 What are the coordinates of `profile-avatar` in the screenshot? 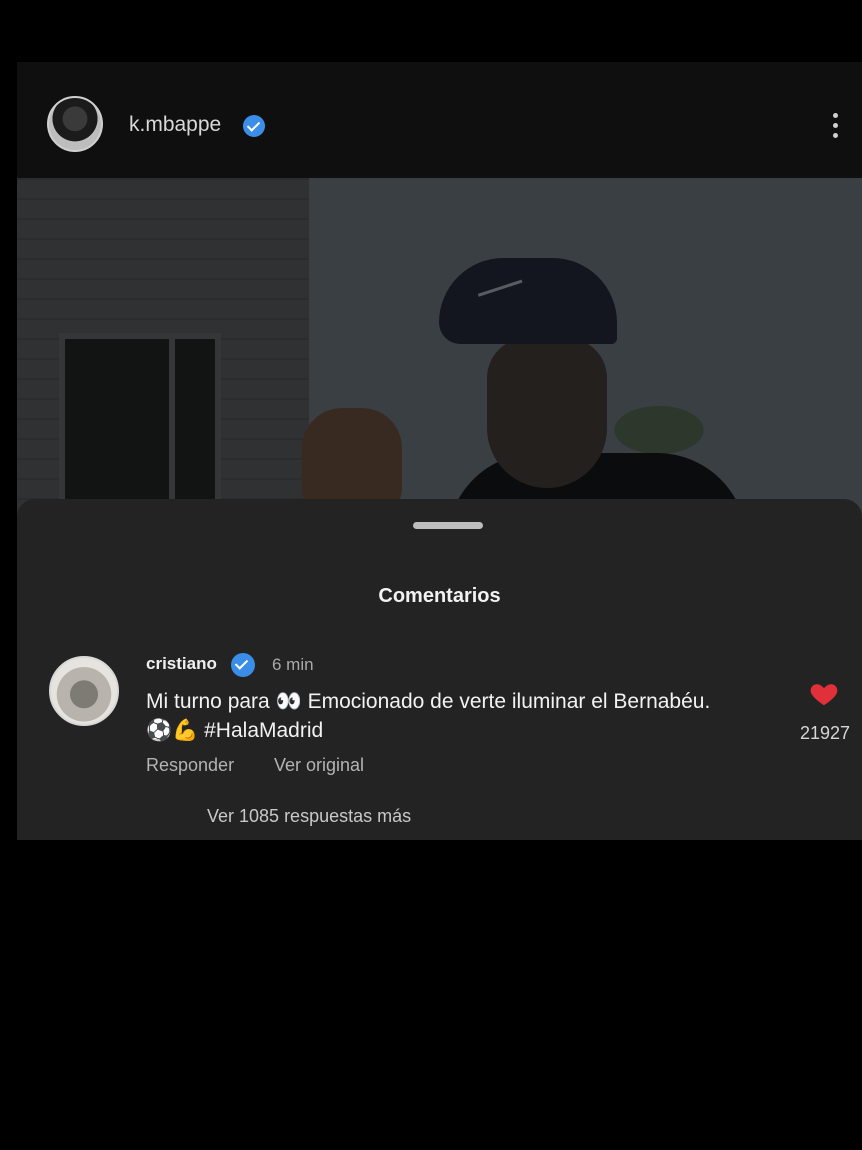 It's located at (75, 124).